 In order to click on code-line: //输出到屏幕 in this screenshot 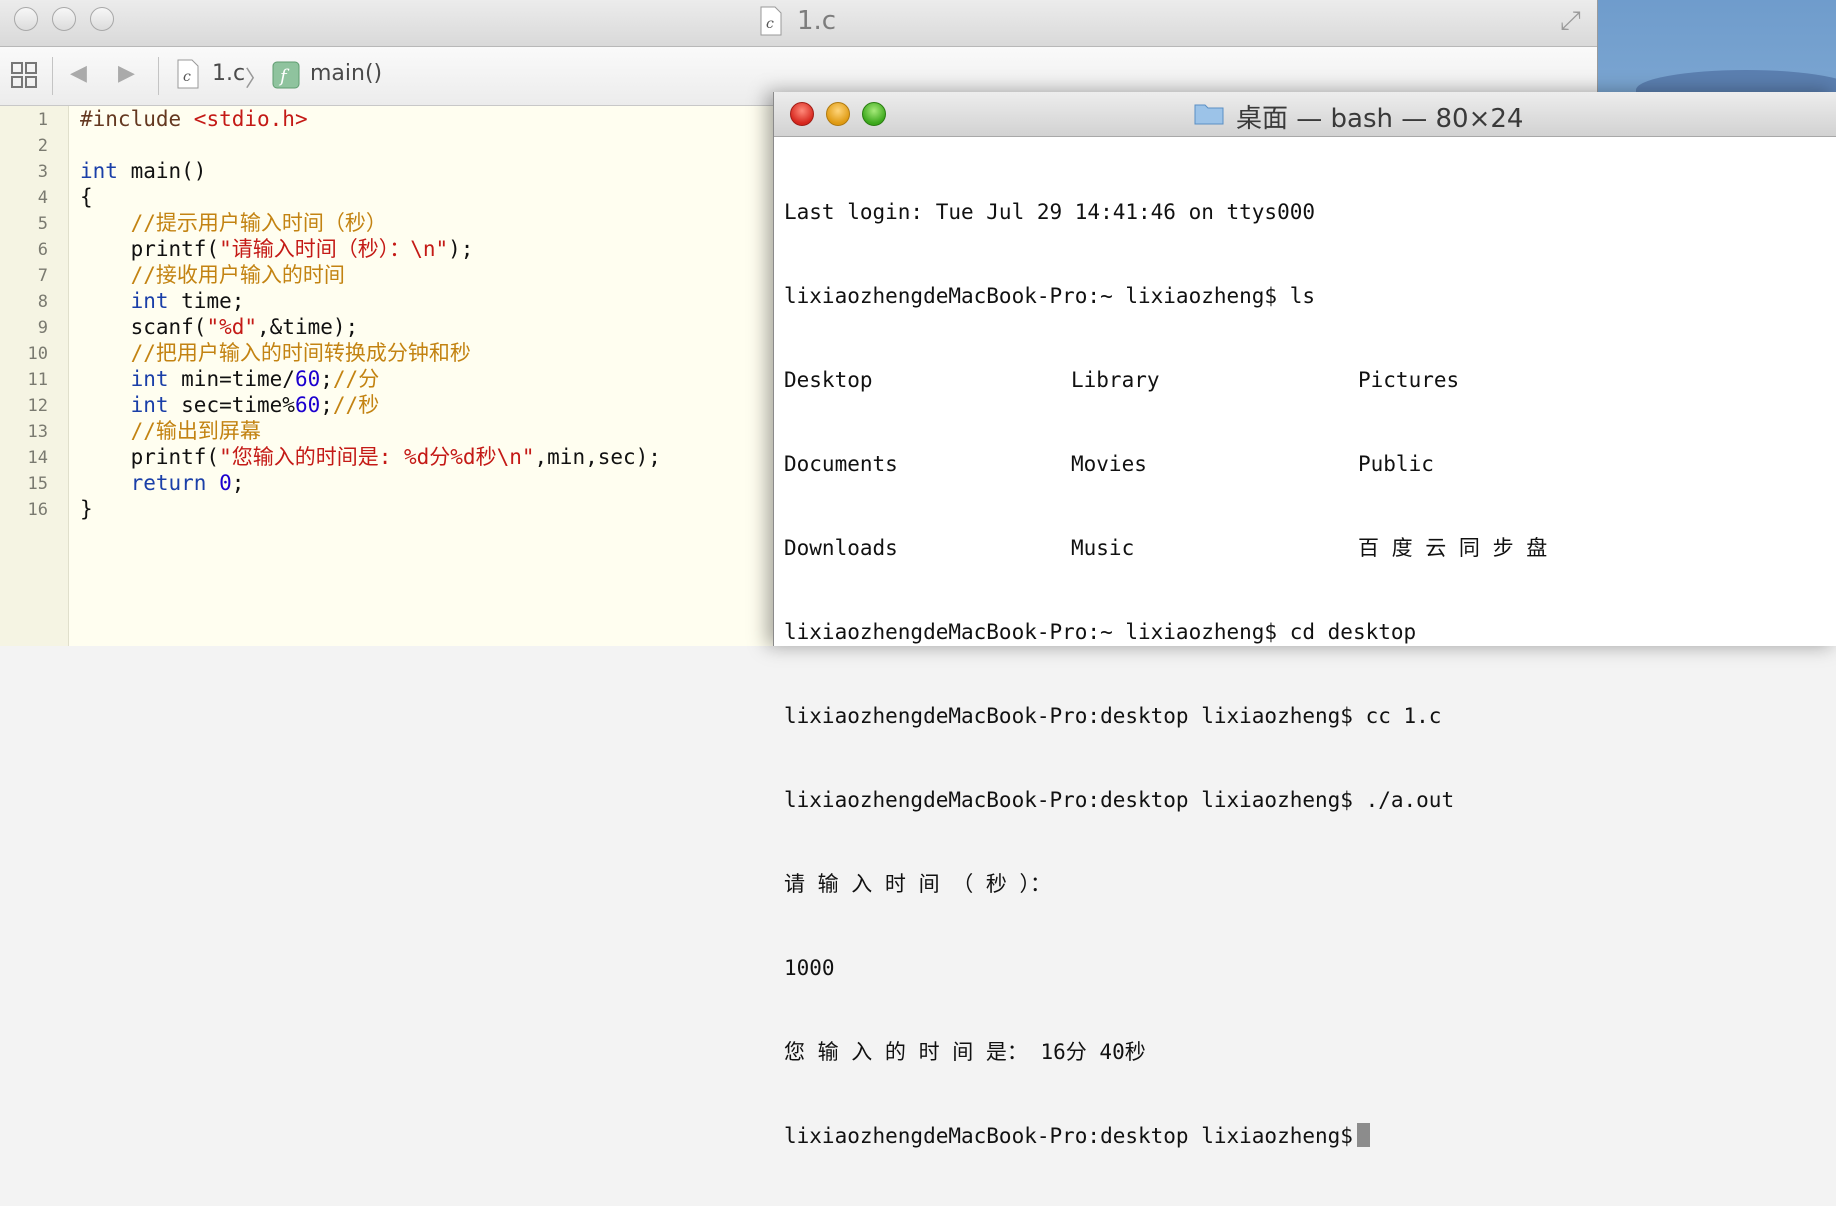, I will do `click(370, 431)`.